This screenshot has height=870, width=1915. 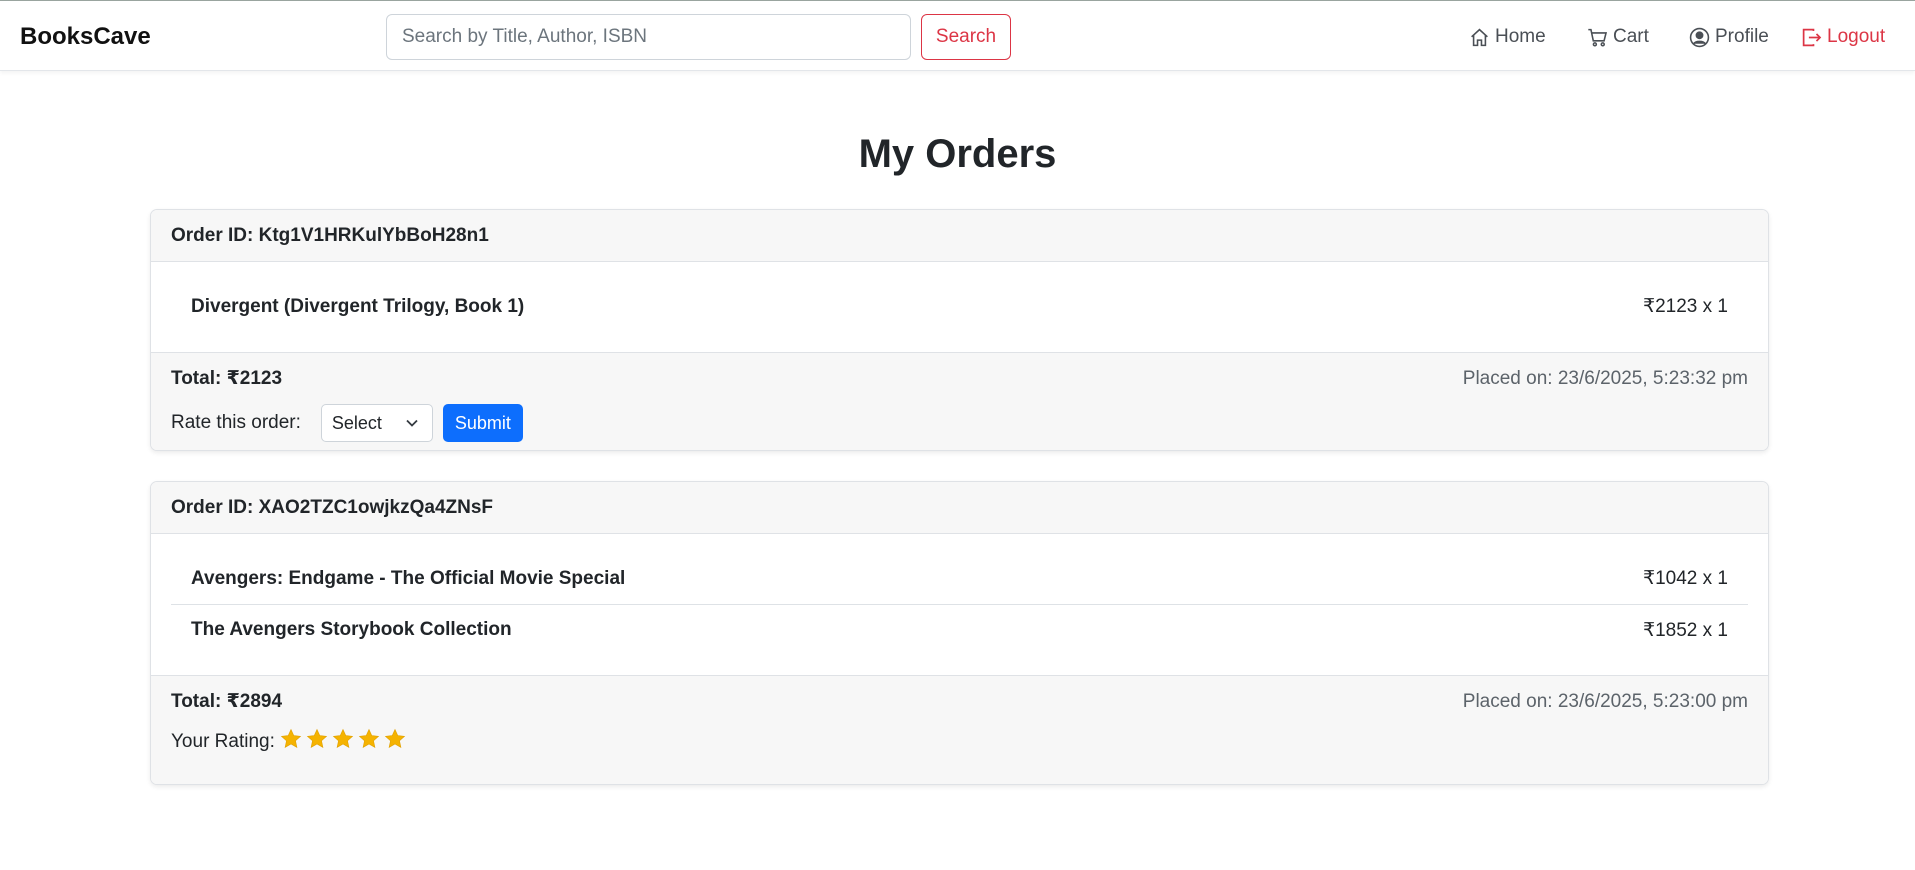 I want to click on item-price: ₹1042 x 1, so click(x=1685, y=578).